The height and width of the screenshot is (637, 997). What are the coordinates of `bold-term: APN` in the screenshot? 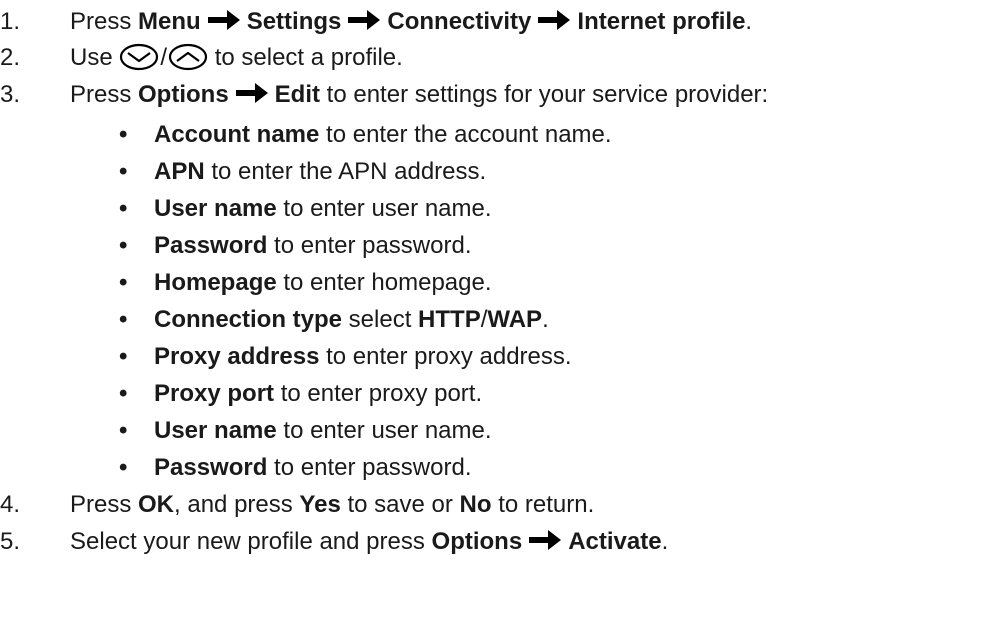 It's located at (179, 171).